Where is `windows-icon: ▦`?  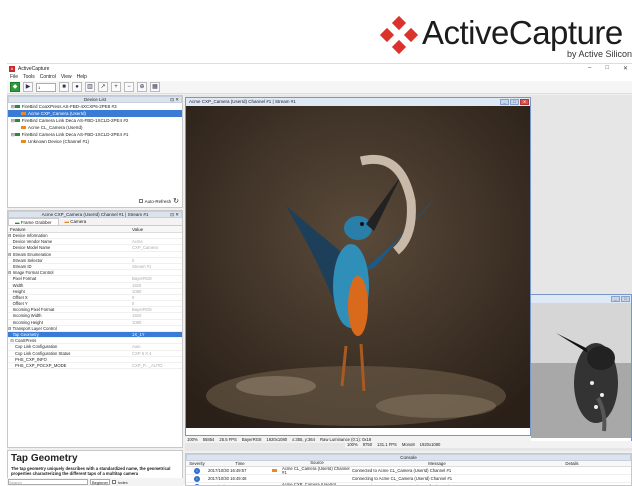 windows-icon: ▦ is located at coordinates (155, 87).